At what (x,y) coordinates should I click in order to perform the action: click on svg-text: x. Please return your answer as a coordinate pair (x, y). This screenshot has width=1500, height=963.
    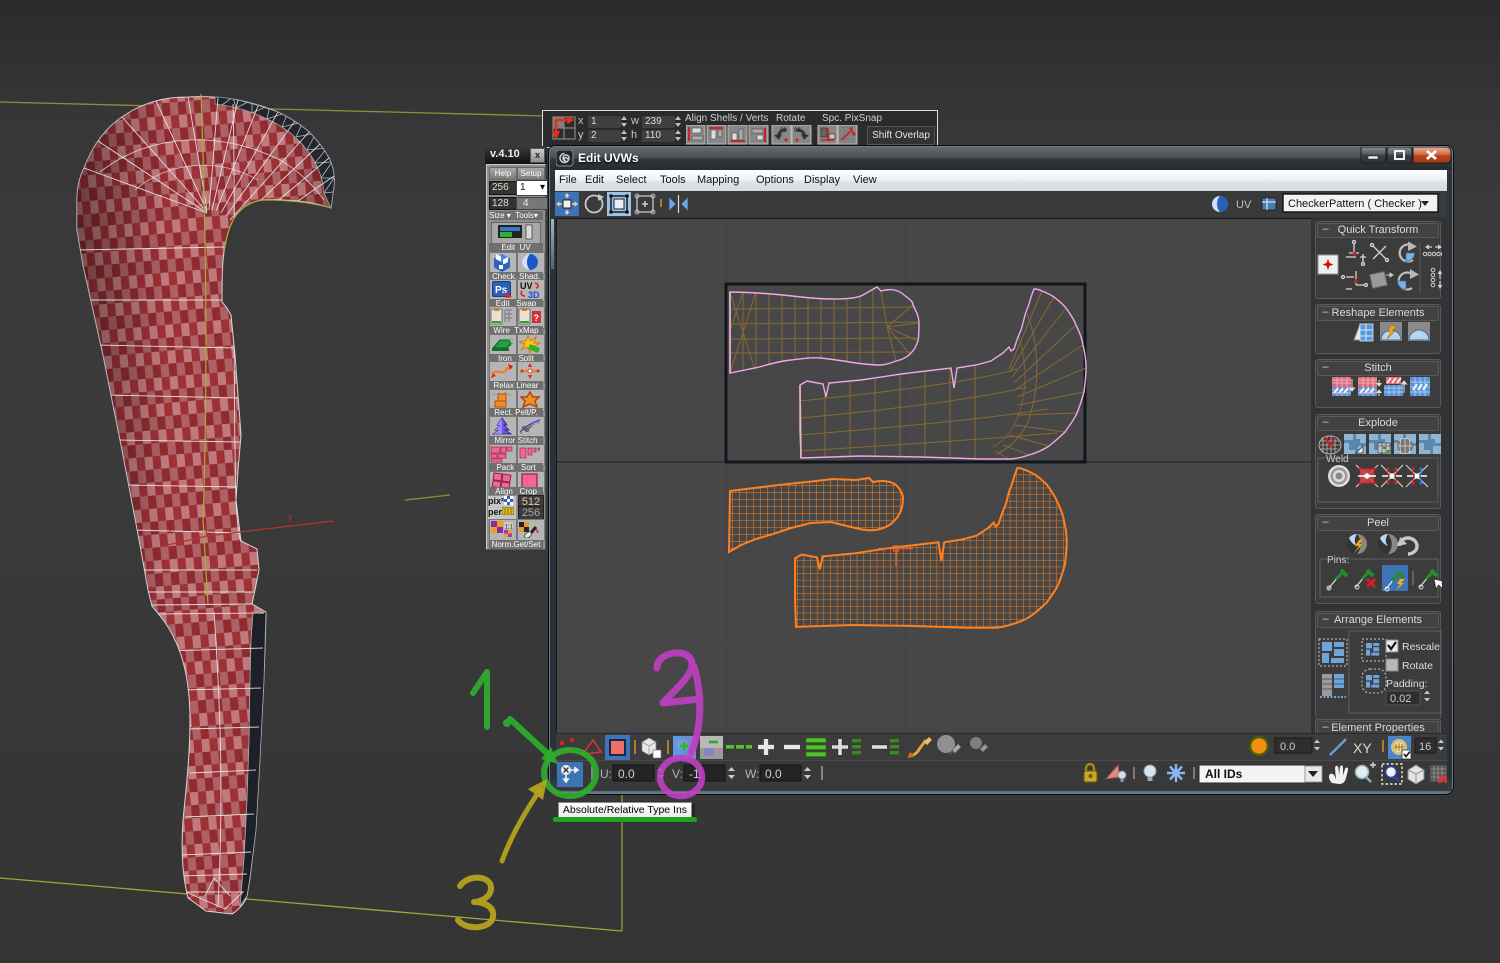
    Looking at the image, I should click on (170, 531).